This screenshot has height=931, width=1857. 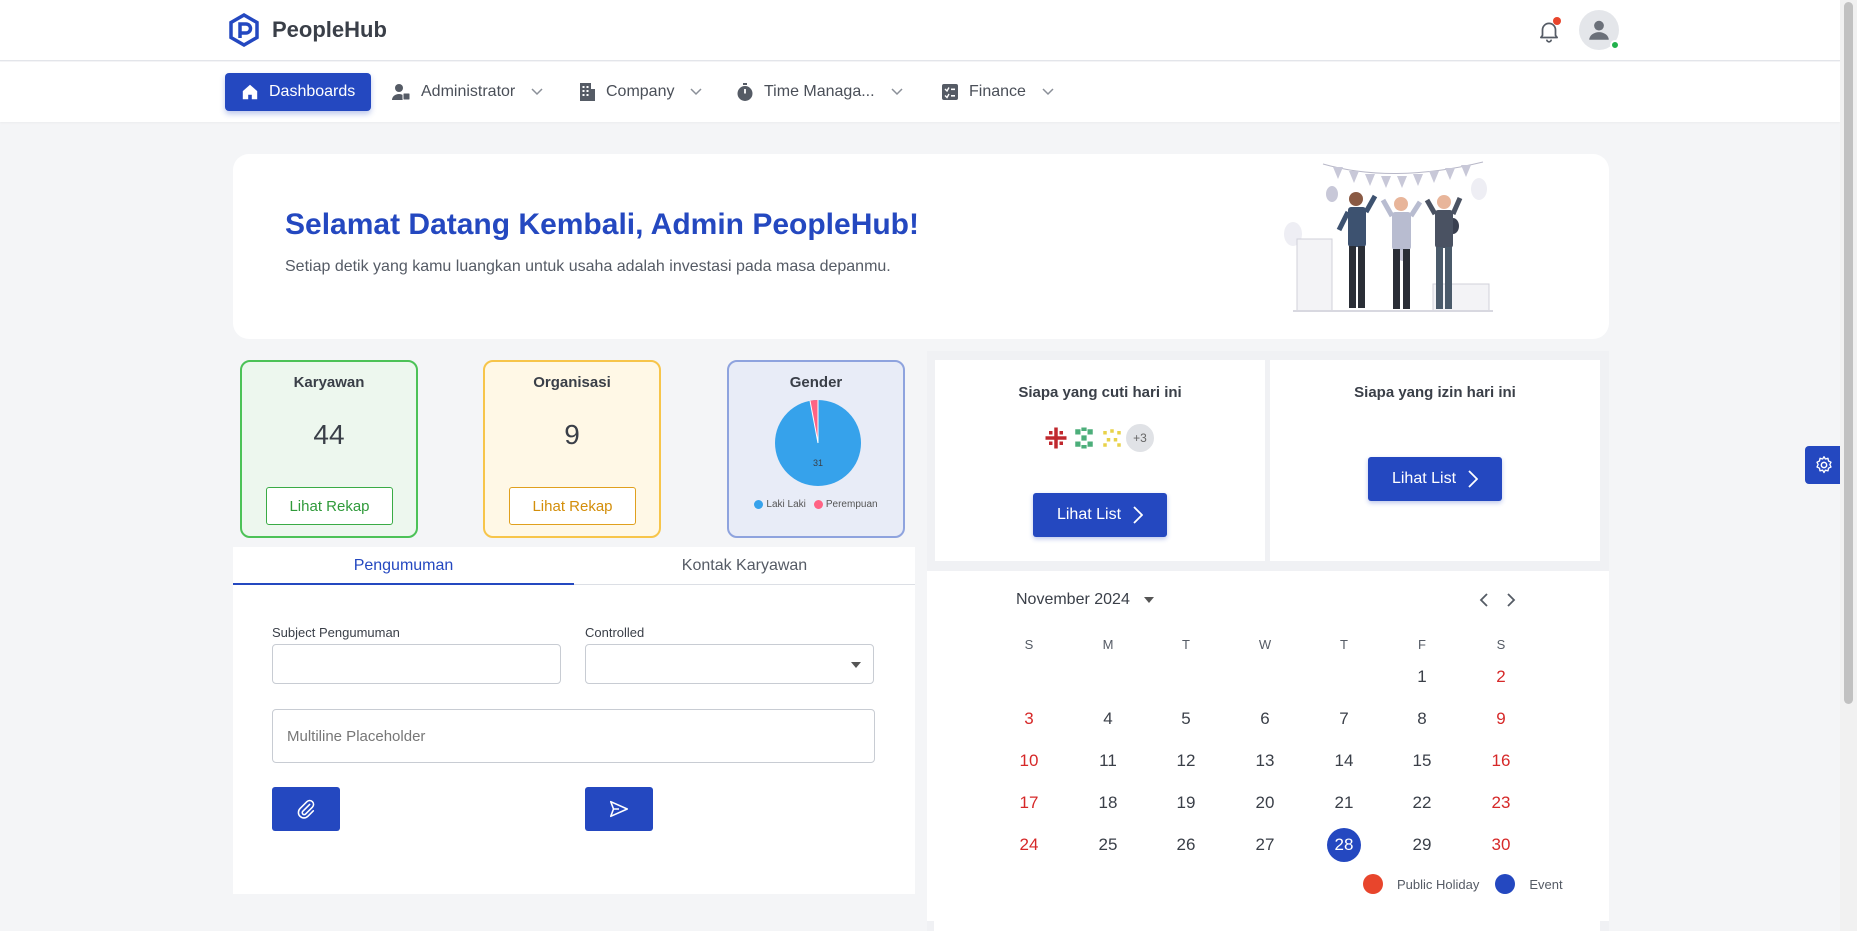 I want to click on calendar-month-select: November 2024, so click(x=1085, y=600).